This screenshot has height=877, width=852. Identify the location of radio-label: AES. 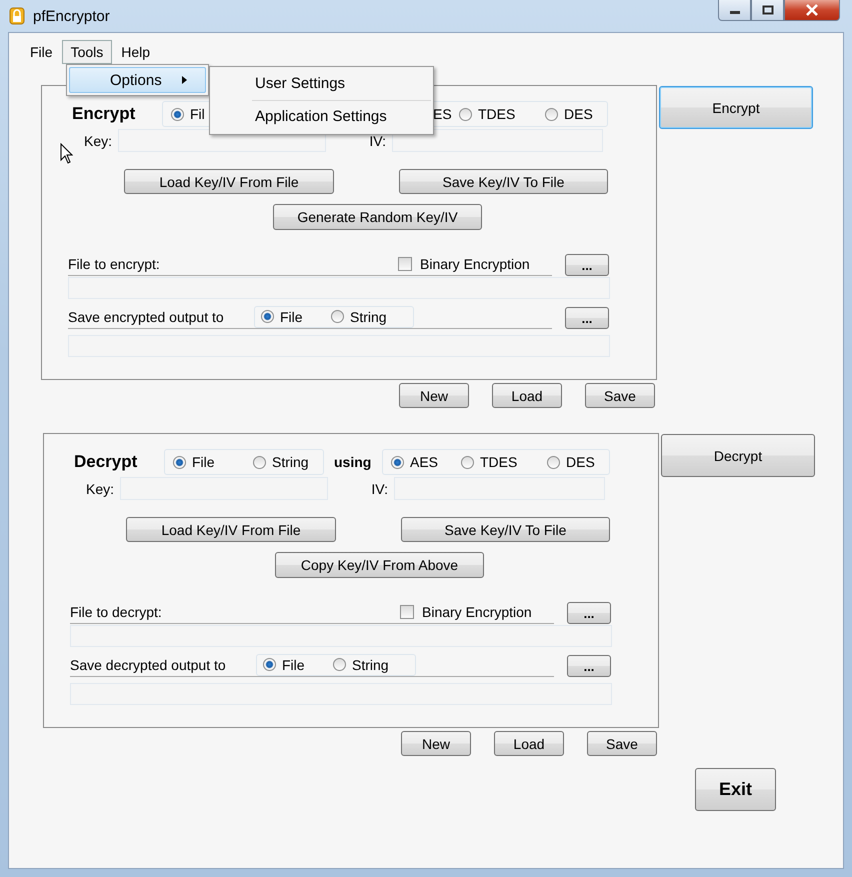
(424, 462).